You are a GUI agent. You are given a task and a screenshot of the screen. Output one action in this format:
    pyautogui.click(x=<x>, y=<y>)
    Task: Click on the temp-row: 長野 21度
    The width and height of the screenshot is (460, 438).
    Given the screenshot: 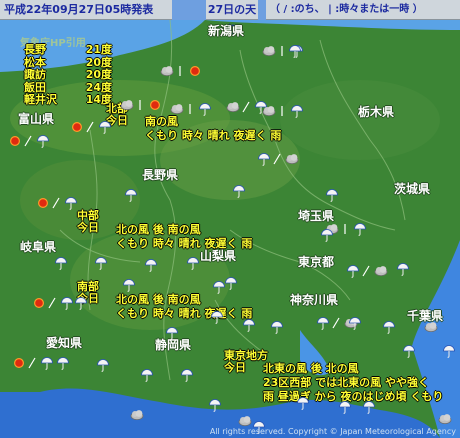 What is the action you would take?
    pyautogui.click(x=68, y=49)
    